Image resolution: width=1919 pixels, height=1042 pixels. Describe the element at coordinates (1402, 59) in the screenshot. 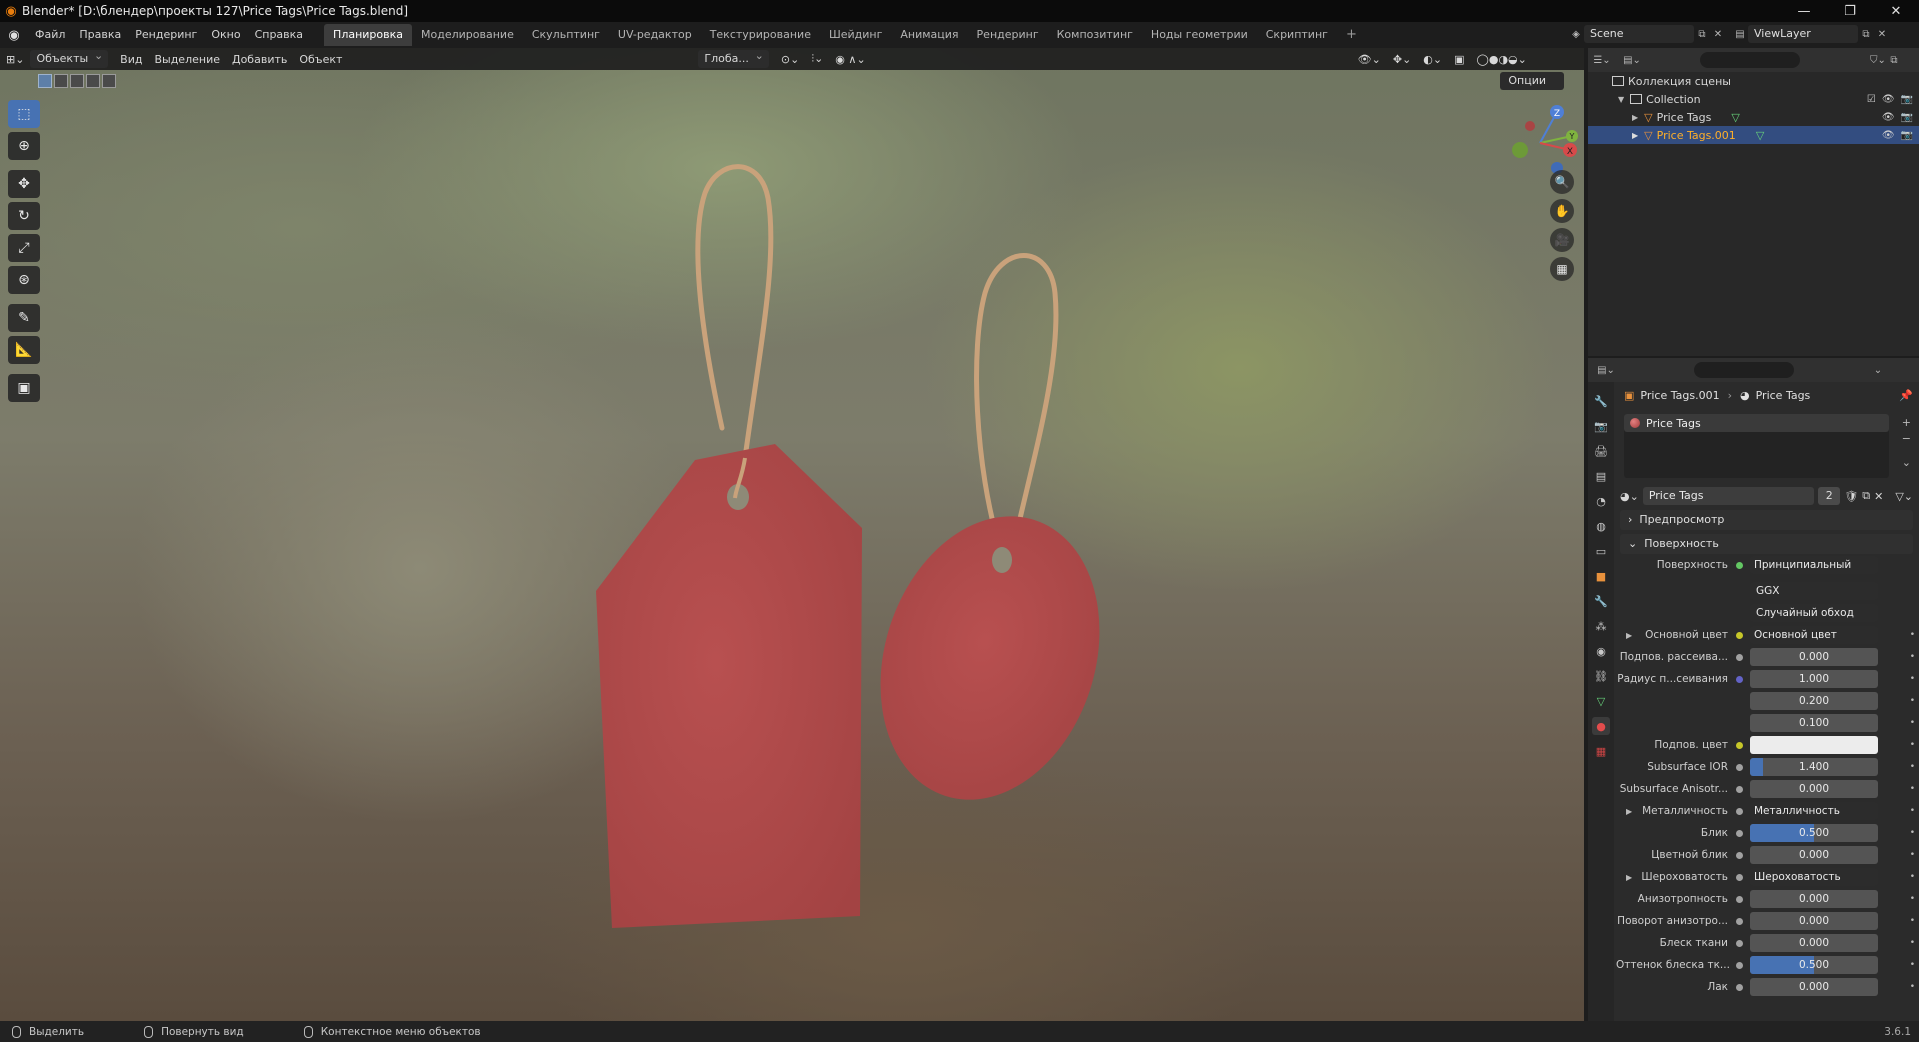

I see `gizmo-toggle-icon: ✥⌄` at that location.